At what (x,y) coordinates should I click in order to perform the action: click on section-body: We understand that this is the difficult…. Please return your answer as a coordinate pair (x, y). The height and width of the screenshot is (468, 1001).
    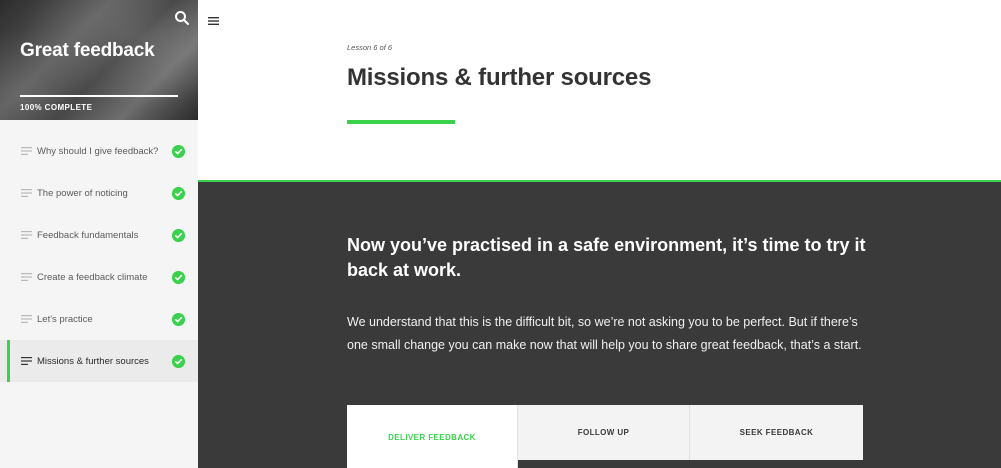
    Looking at the image, I should click on (604, 333).